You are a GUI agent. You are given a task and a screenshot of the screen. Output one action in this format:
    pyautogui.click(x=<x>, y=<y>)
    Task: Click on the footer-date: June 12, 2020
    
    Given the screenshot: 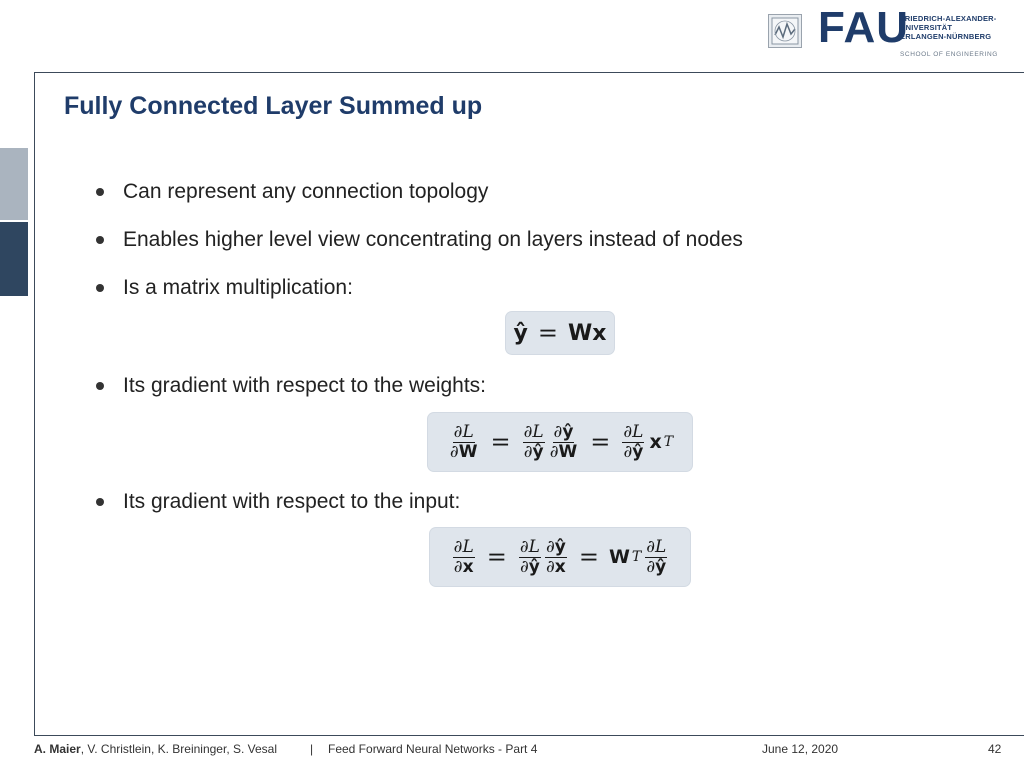 What is the action you would take?
    pyautogui.click(x=800, y=749)
    